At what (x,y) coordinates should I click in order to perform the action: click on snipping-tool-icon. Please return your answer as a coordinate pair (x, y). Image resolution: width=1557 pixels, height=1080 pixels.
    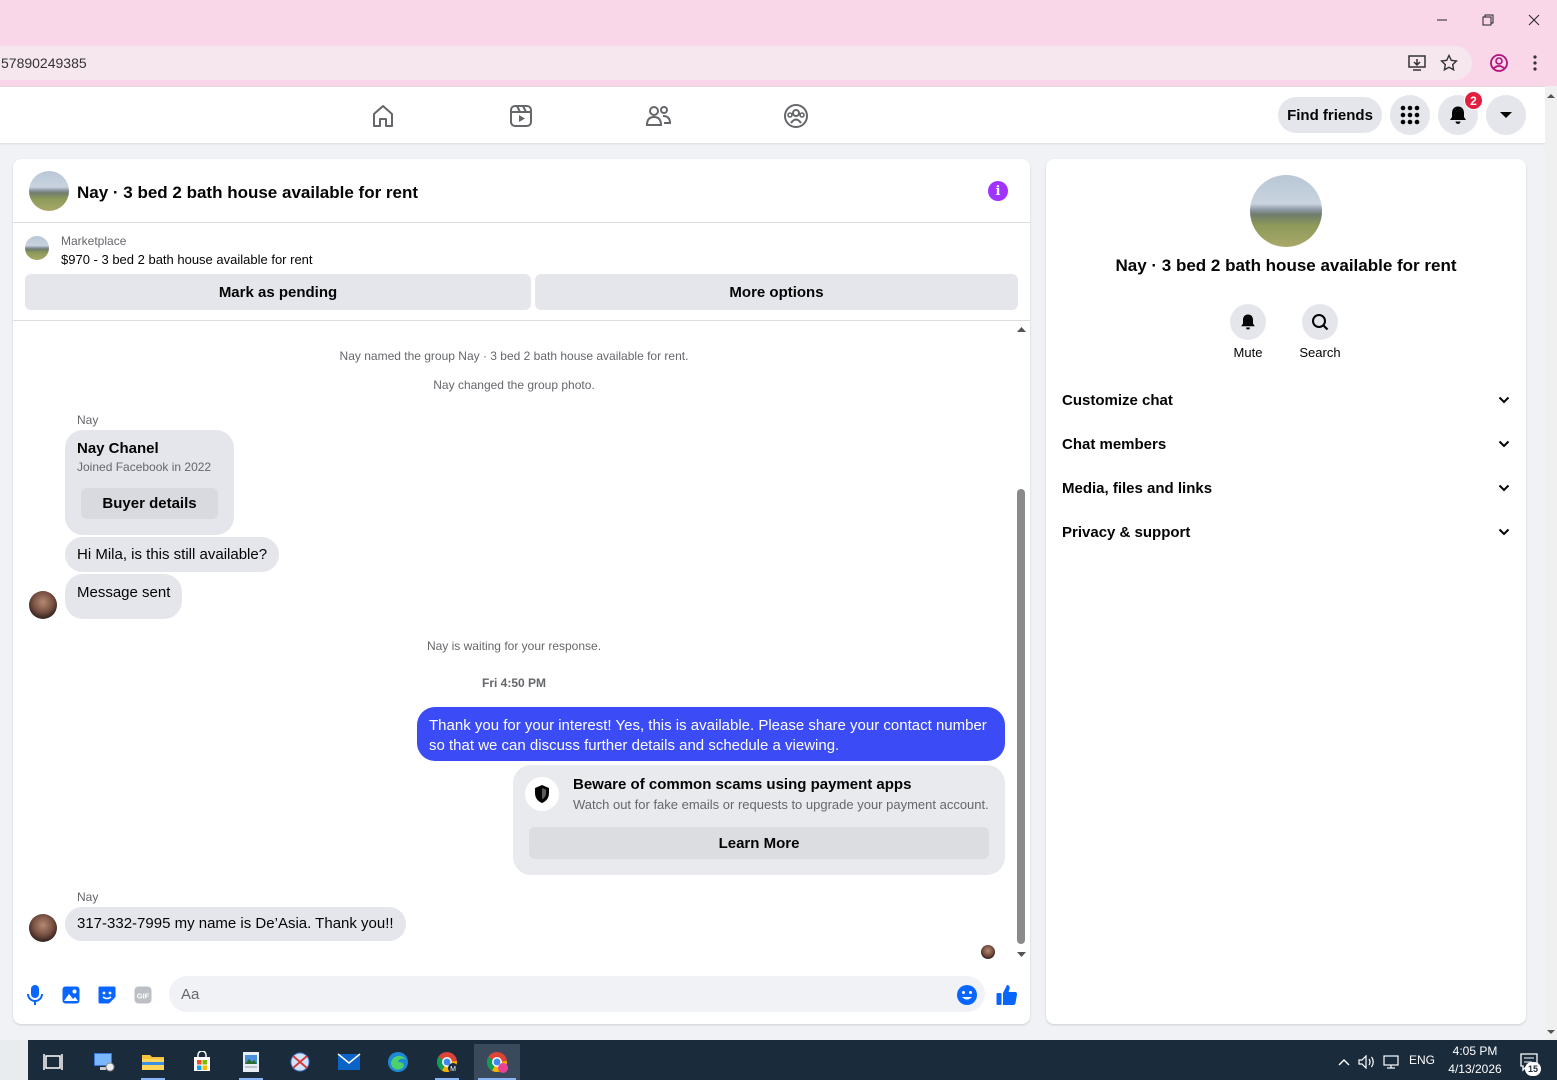
    Looking at the image, I should click on (300, 1062).